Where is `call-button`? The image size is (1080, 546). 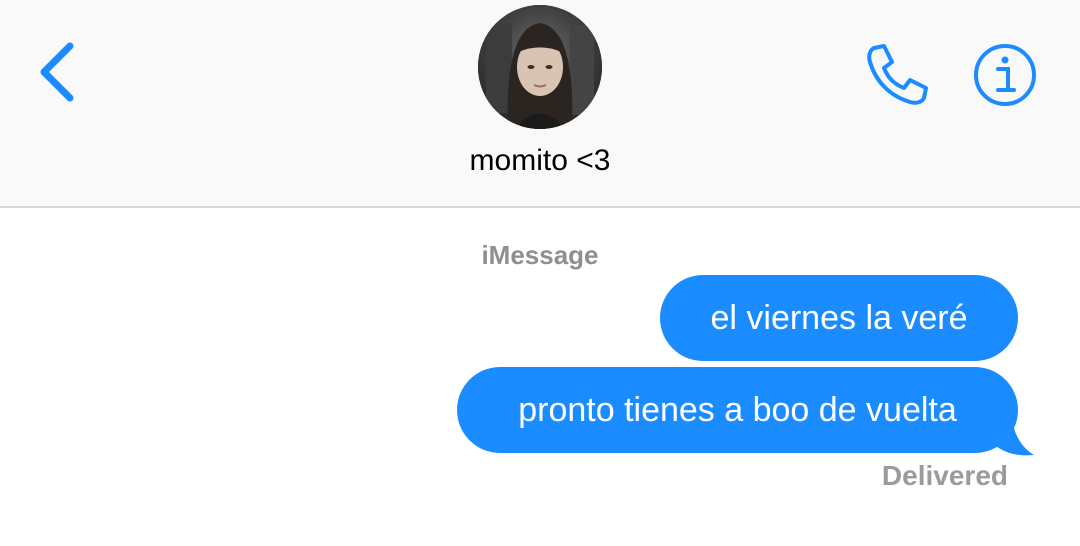 call-button is located at coordinates (897, 75).